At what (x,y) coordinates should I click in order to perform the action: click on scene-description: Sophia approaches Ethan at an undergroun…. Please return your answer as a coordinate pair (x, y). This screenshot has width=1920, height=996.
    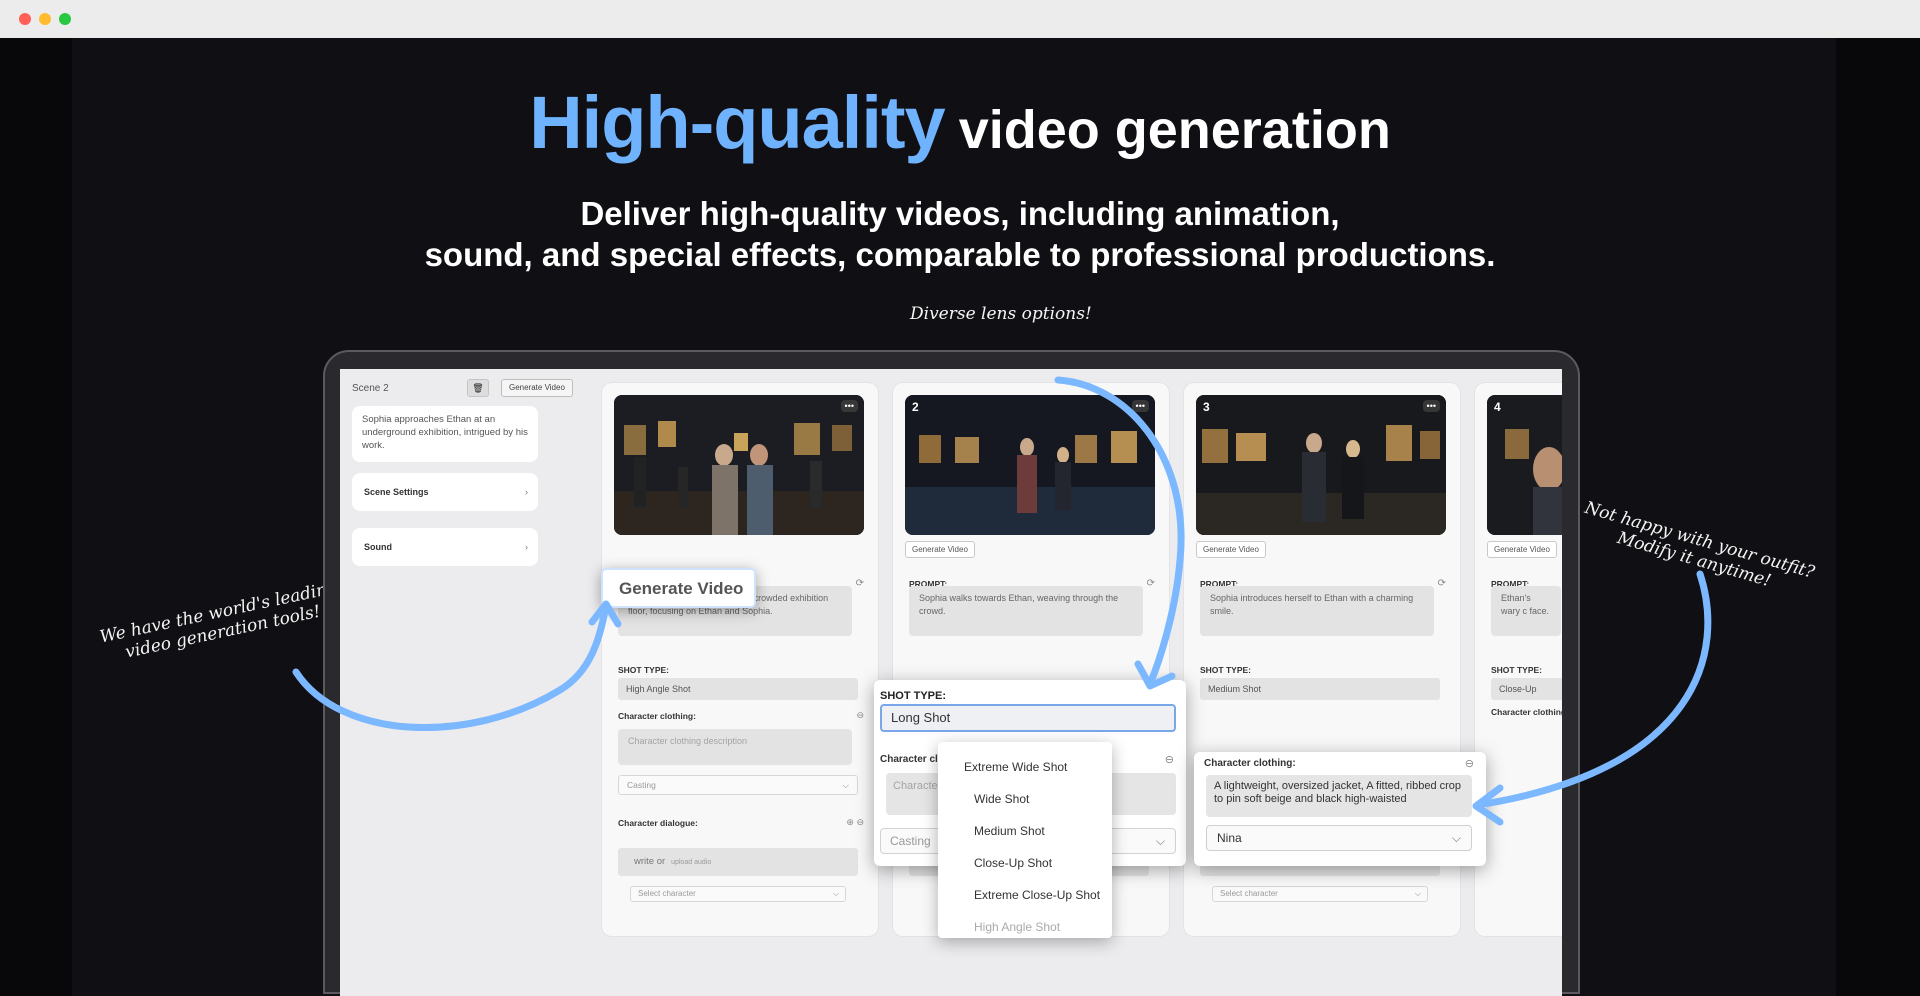
    Looking at the image, I should click on (445, 434).